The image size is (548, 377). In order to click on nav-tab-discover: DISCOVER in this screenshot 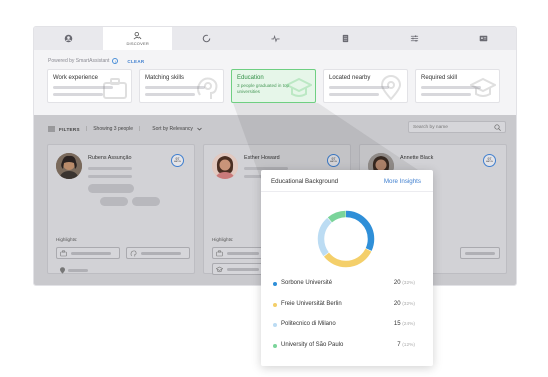, I will do `click(138, 38)`.